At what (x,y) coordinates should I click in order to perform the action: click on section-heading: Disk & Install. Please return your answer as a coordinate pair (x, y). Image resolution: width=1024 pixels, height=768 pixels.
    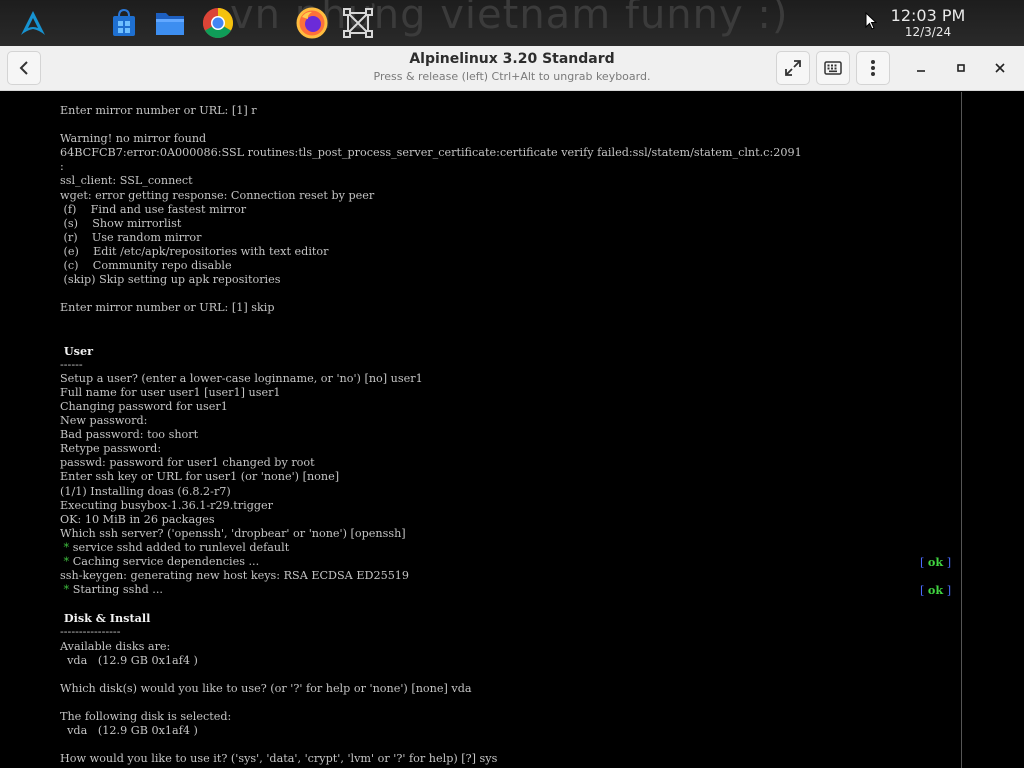
    Looking at the image, I should click on (530, 618).